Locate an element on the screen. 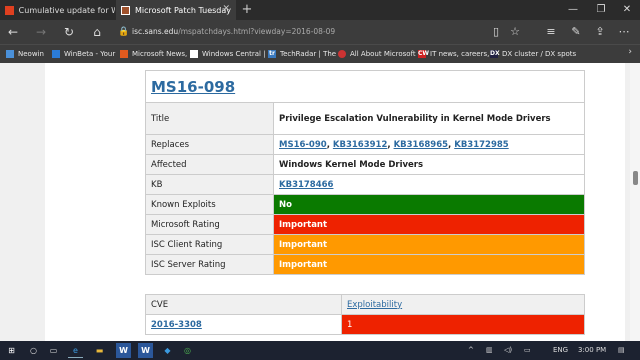 This screenshot has height=360, width=640. maximize-button: ❐ is located at coordinates (601, 10).